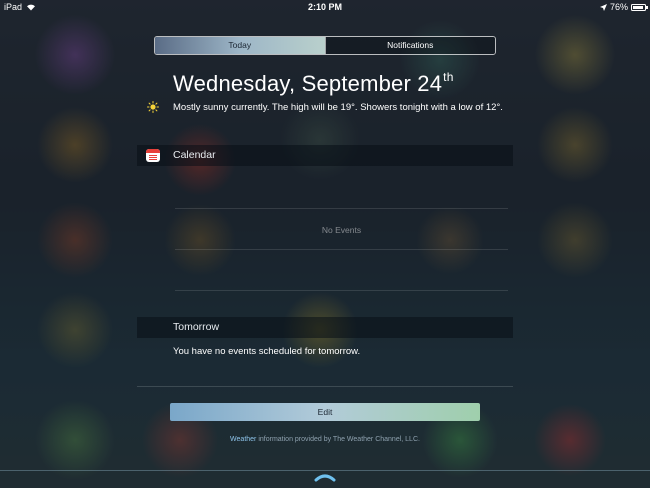 The height and width of the screenshot is (488, 650). I want to click on today-date-heading: Wednesday, September 24th, so click(313, 83).